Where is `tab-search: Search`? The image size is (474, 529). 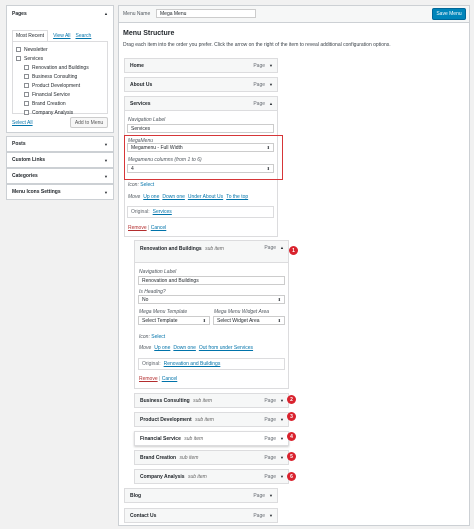 tab-search: Search is located at coordinates (84, 36).